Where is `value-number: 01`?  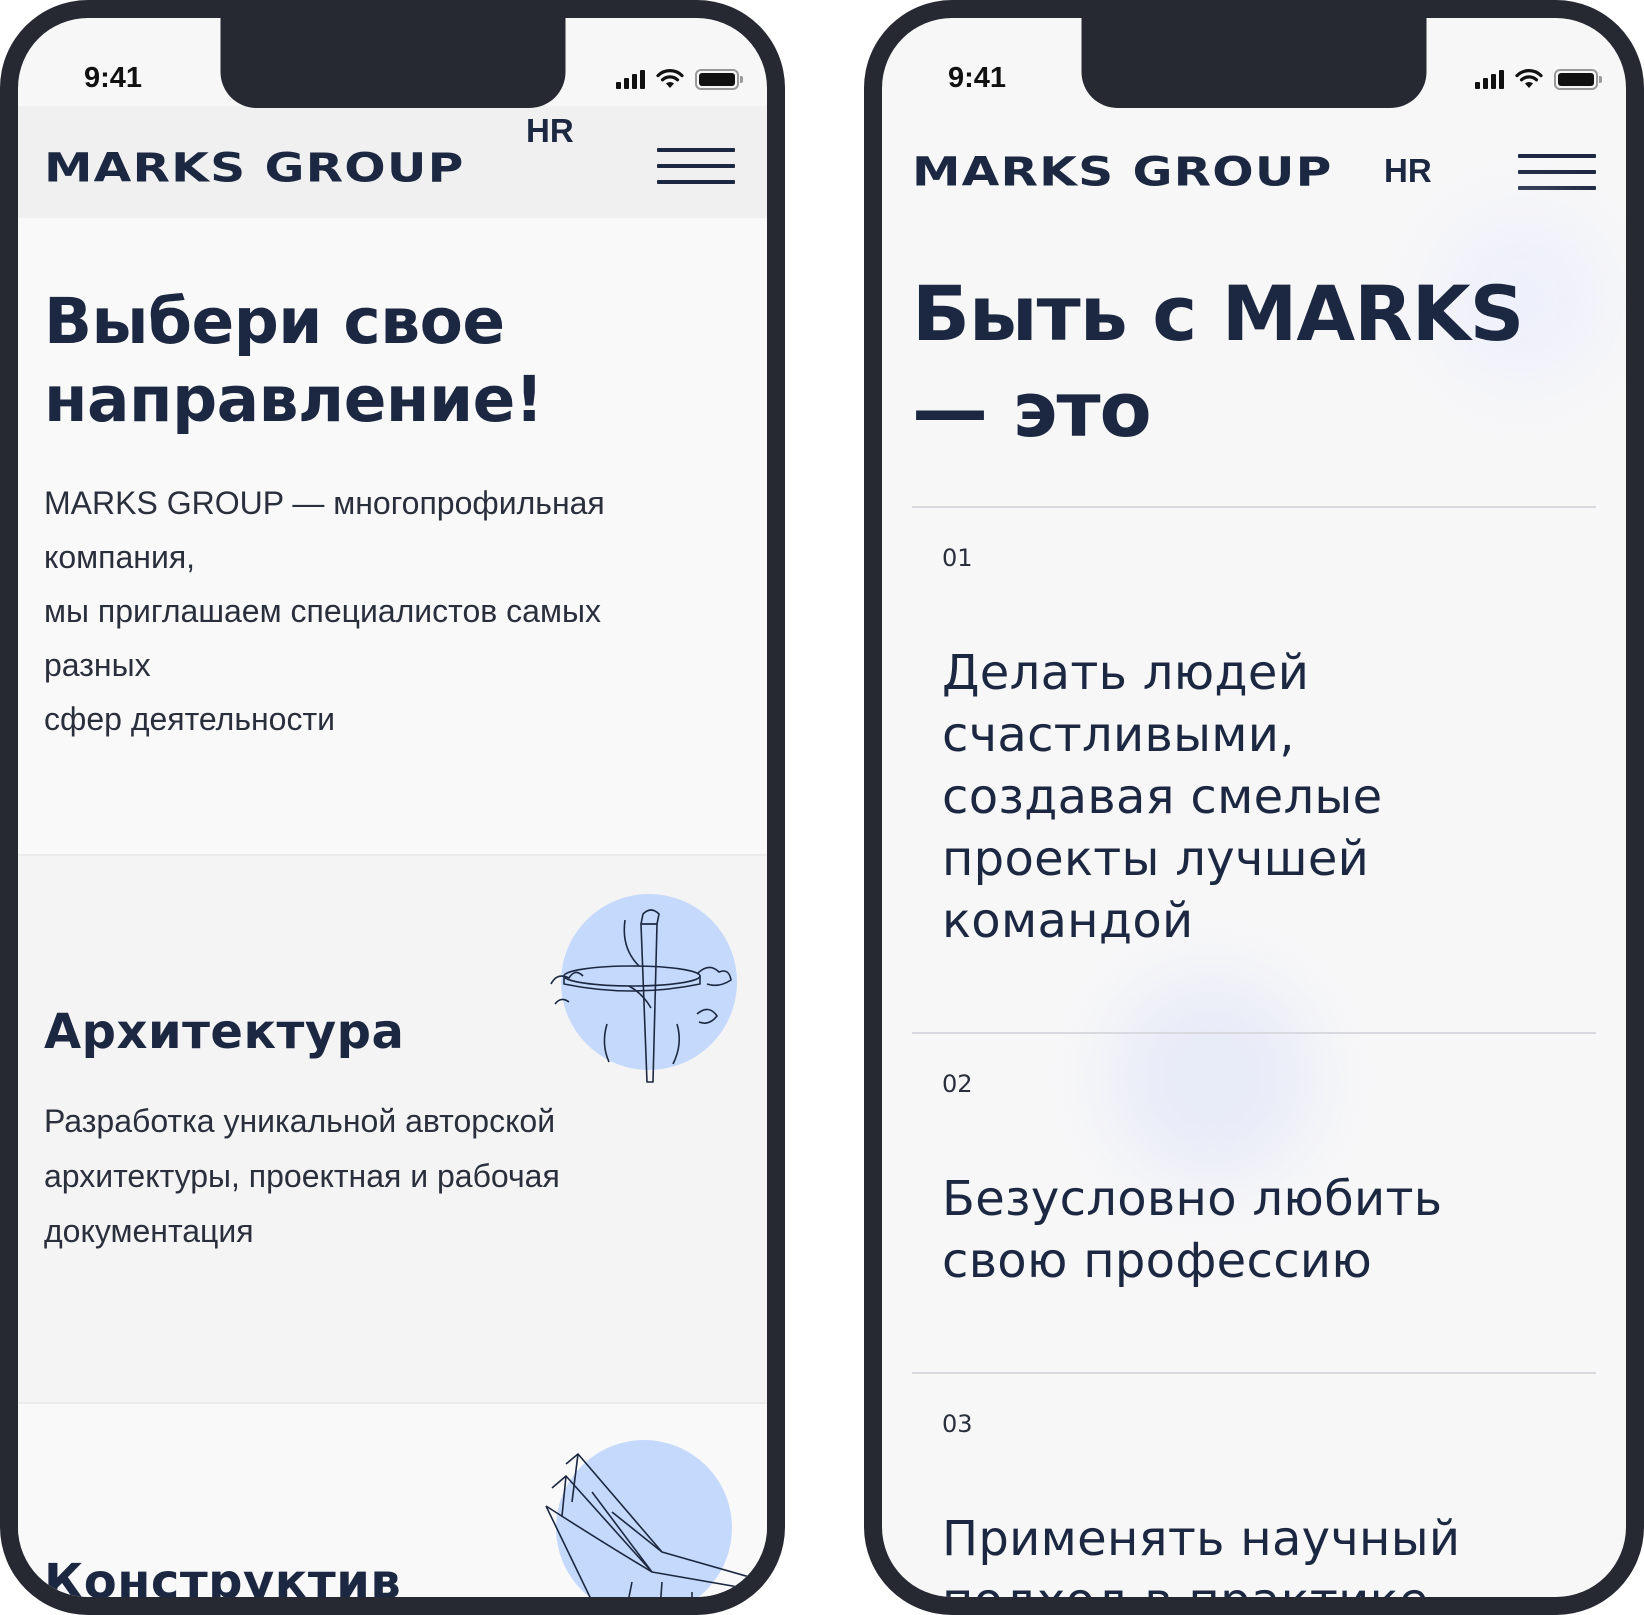 value-number: 01 is located at coordinates (957, 558).